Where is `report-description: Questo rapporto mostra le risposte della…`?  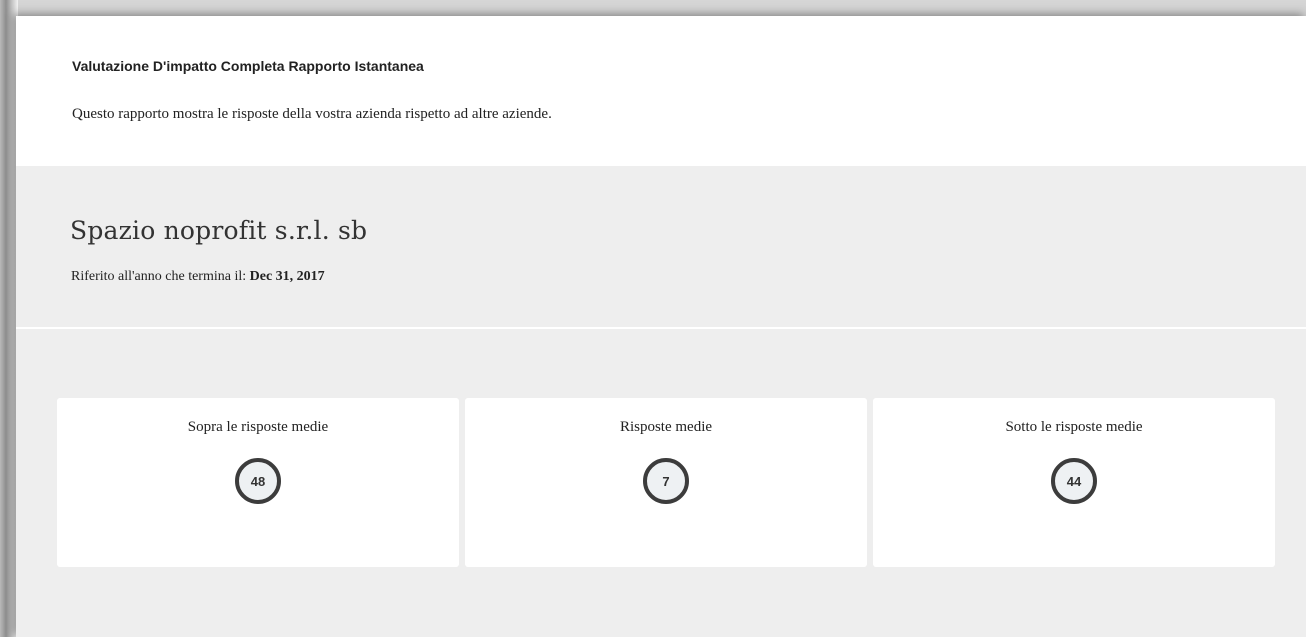
report-description: Questo rapporto mostra le risposte della… is located at coordinates (312, 114).